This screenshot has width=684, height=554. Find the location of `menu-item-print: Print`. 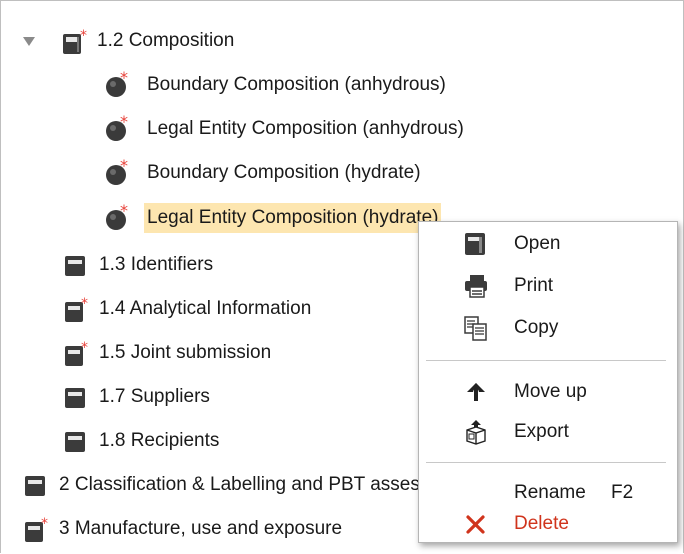

menu-item-print: Print is located at coordinates (548, 286).